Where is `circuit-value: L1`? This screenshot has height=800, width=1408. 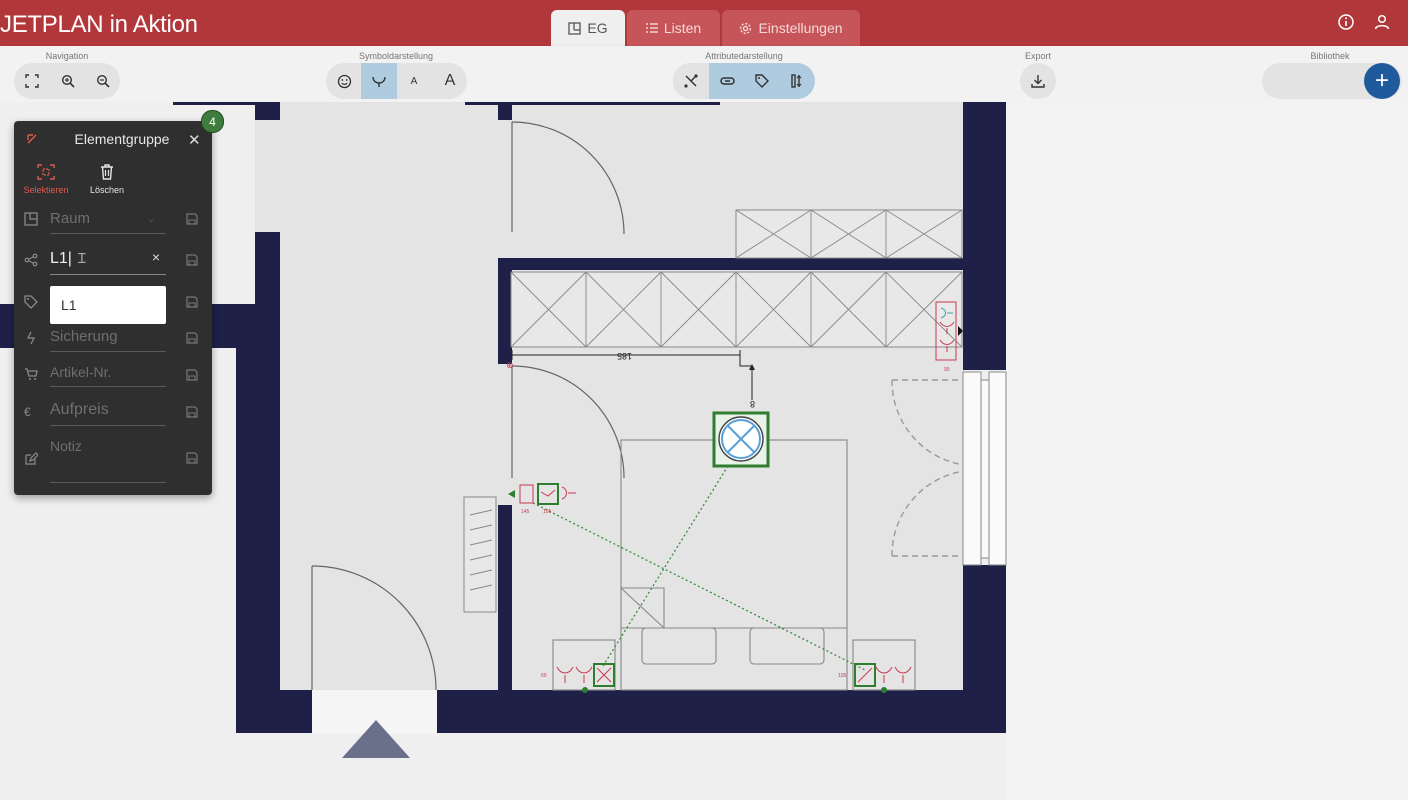
circuit-value: L1 is located at coordinates (59, 258).